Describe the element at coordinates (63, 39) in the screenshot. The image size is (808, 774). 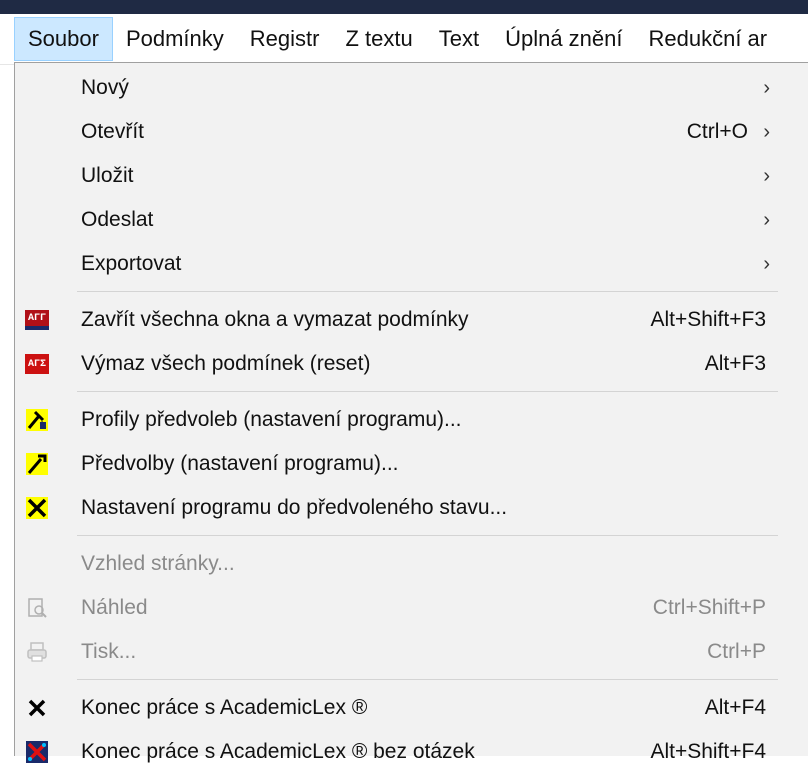
I see `menu-soubor: Soubor` at that location.